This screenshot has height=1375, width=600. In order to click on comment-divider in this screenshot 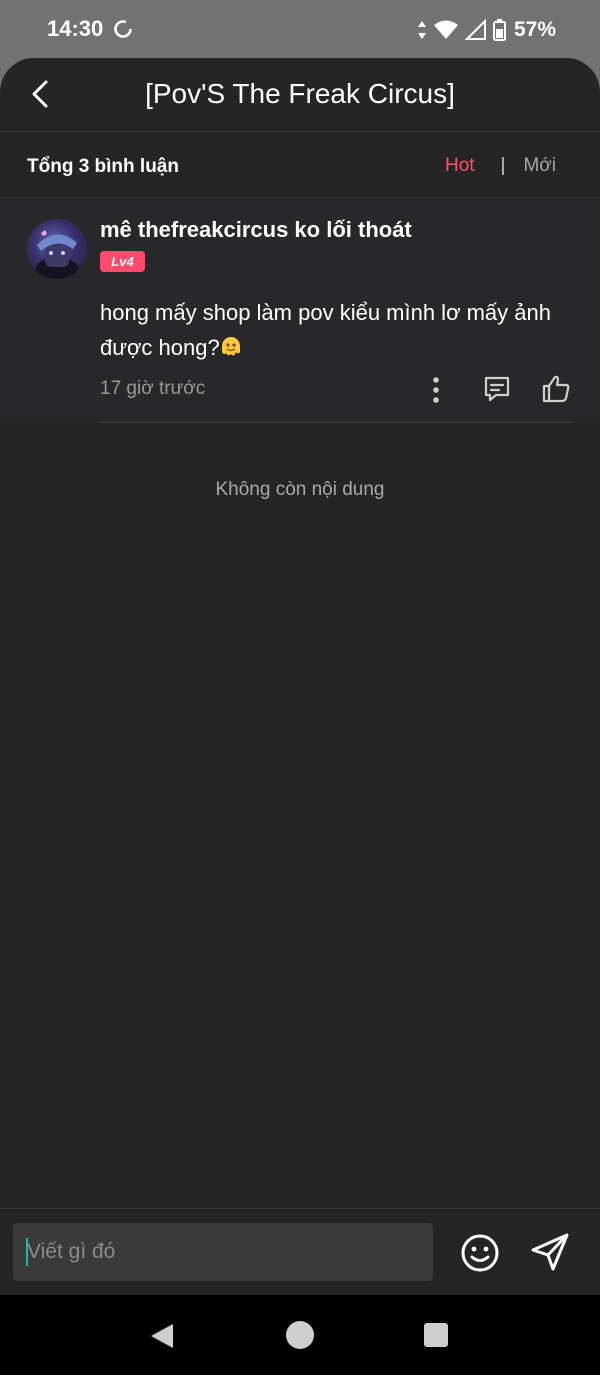, I will do `click(336, 422)`.